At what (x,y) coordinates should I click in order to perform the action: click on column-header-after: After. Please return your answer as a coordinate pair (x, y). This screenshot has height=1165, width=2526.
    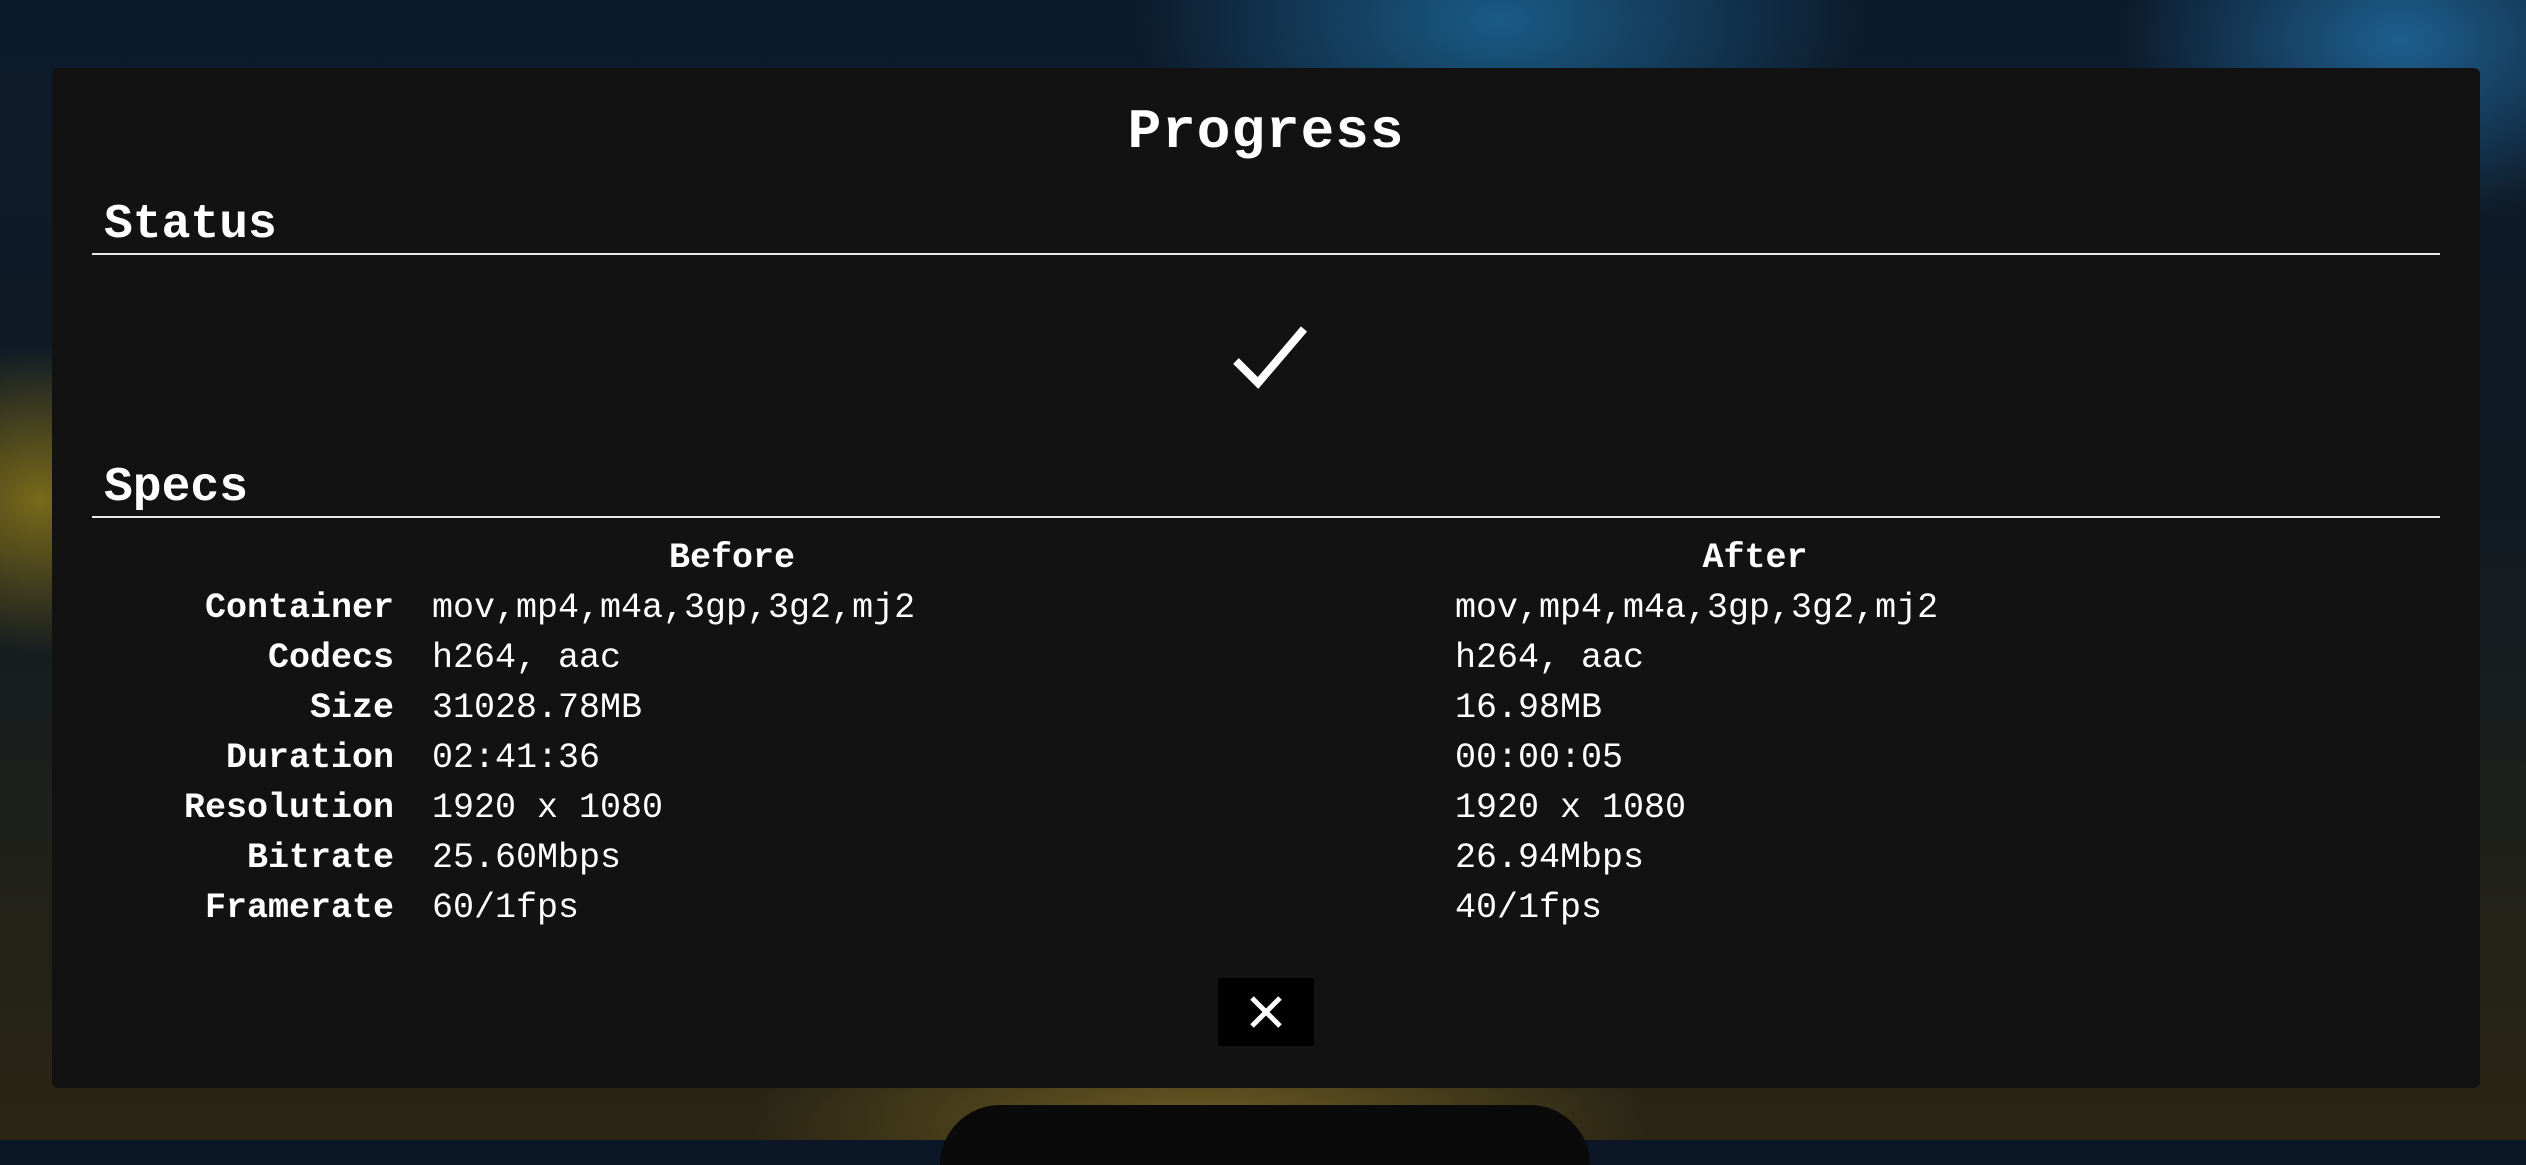
    Looking at the image, I should click on (1755, 558).